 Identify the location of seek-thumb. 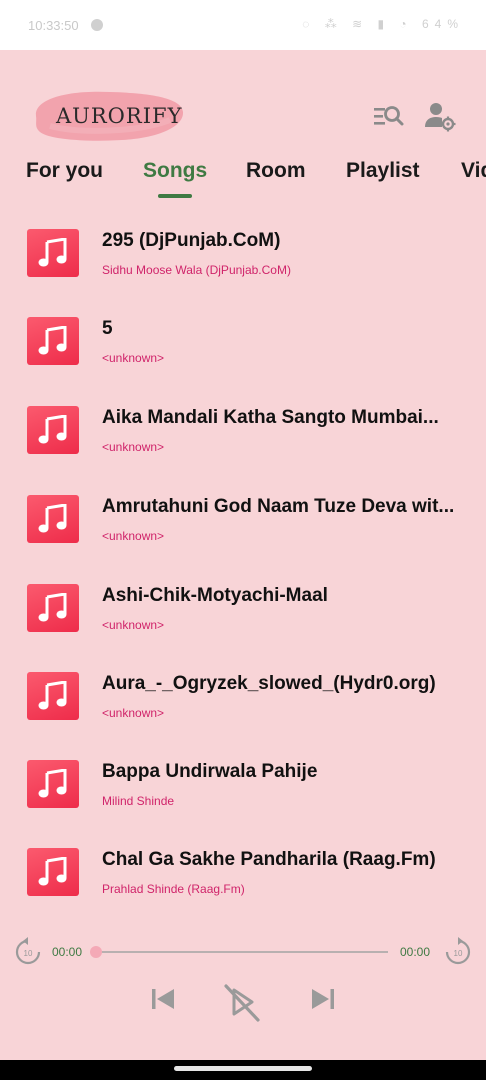
(96, 952).